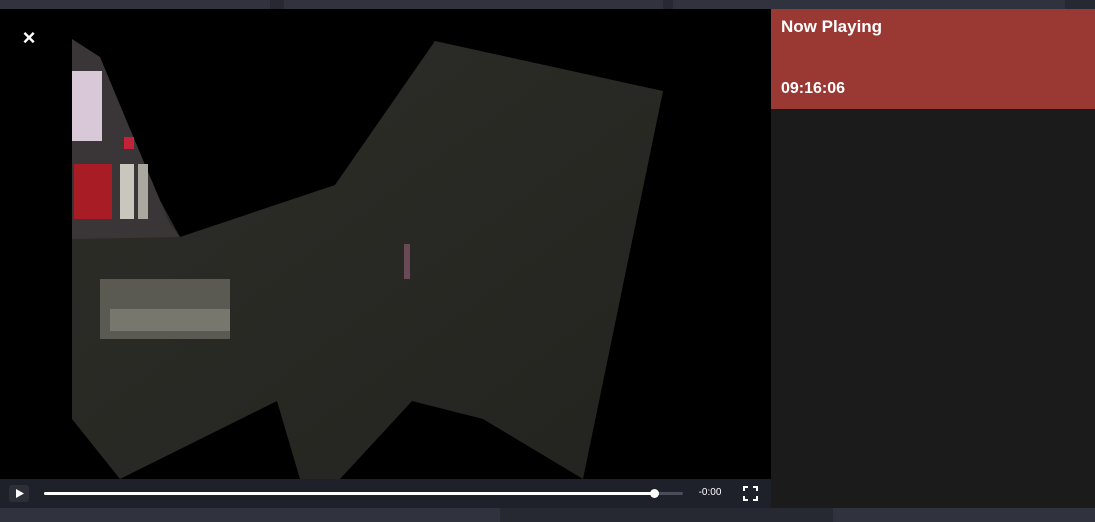 Image resolution: width=1095 pixels, height=522 pixels. Describe the element at coordinates (655, 493) in the screenshot. I see `progress-handle` at that location.